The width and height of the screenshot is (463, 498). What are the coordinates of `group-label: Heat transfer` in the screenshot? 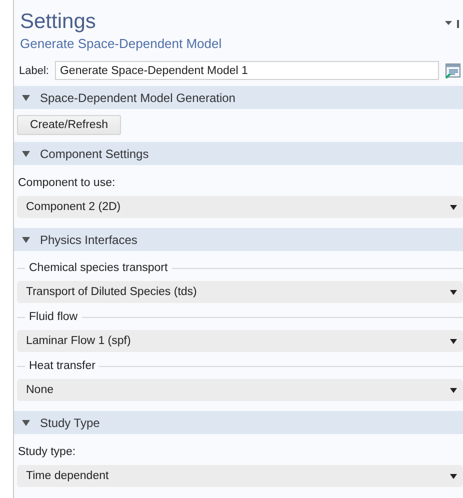 It's located at (62, 366).